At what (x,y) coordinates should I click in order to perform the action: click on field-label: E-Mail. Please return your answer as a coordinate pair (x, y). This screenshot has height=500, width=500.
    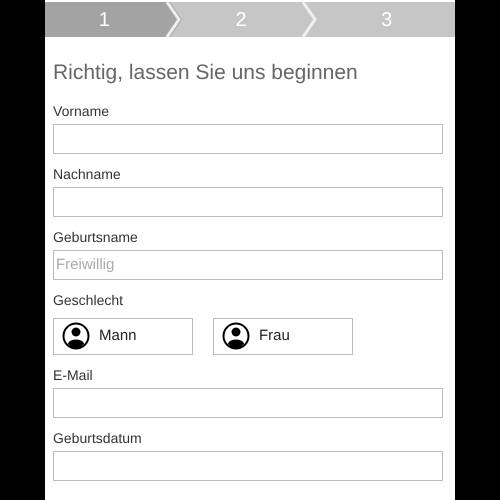
    Looking at the image, I should click on (73, 375).